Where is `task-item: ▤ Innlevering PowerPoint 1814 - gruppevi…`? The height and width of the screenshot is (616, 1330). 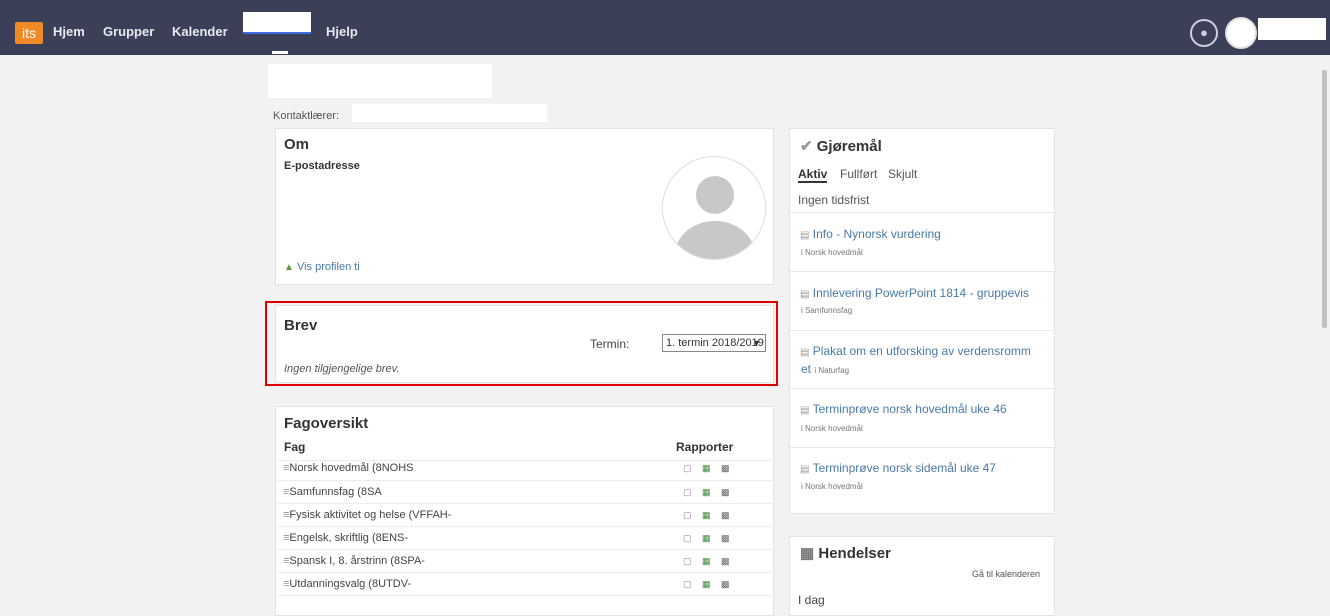
task-item: ▤ Innlevering PowerPoint 1814 - gruppevi… is located at coordinates (914, 293).